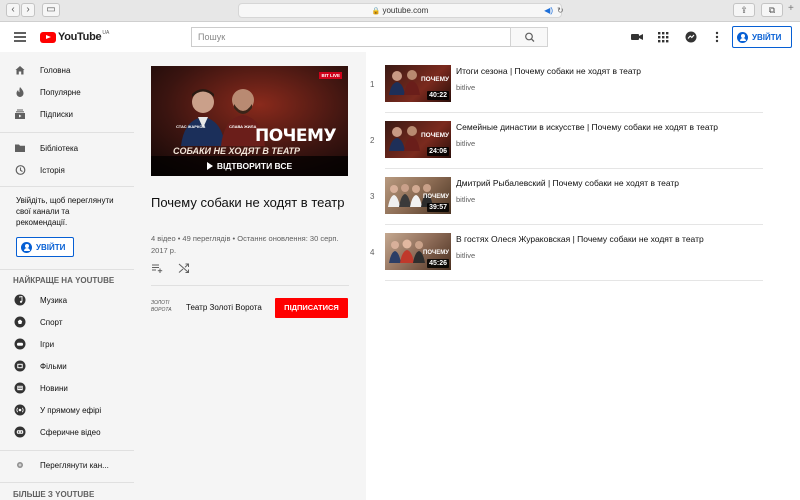  What do you see at coordinates (418, 251) in the screenshot?
I see `video-thumbnail: ПОЧЕМУ 45:26` at bounding box center [418, 251].